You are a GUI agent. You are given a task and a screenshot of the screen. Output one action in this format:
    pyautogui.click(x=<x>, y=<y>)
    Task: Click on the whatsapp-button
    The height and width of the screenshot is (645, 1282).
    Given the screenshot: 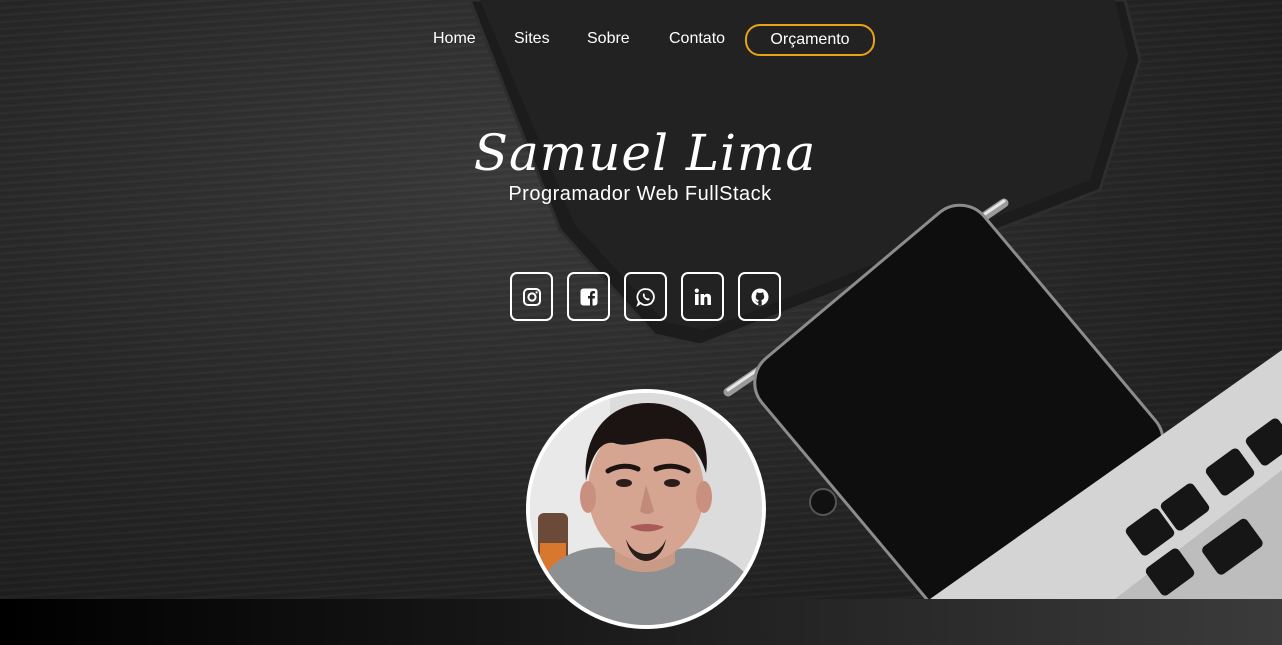 What is the action you would take?
    pyautogui.click(x=645, y=296)
    